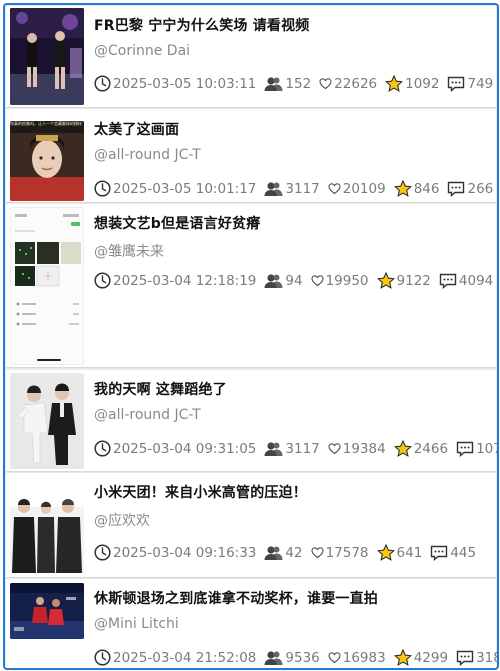  I want to click on play-count: 9536, so click(302, 657).